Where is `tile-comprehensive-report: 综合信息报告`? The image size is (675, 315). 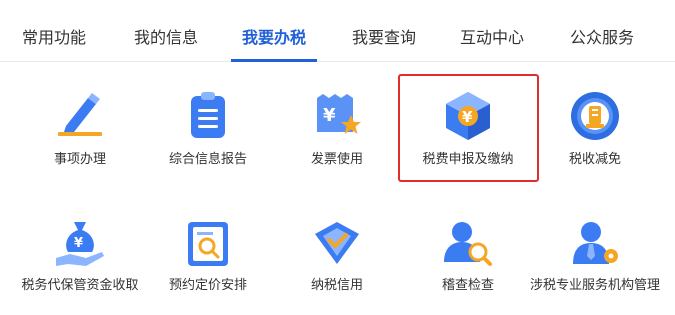 tile-comprehensive-report: 综合信息报告 is located at coordinates (208, 133).